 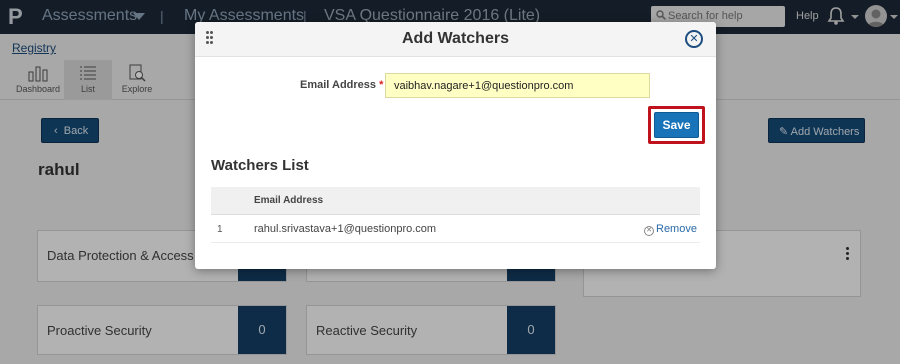 I want to click on table-header: Email Address, so click(x=455, y=201).